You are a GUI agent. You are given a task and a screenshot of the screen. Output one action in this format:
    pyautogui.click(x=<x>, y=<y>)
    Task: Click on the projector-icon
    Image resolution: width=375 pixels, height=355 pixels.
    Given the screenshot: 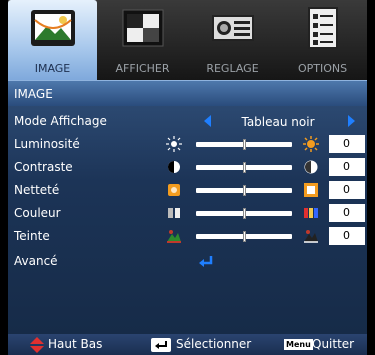 What is the action you would take?
    pyautogui.click(x=233, y=28)
    